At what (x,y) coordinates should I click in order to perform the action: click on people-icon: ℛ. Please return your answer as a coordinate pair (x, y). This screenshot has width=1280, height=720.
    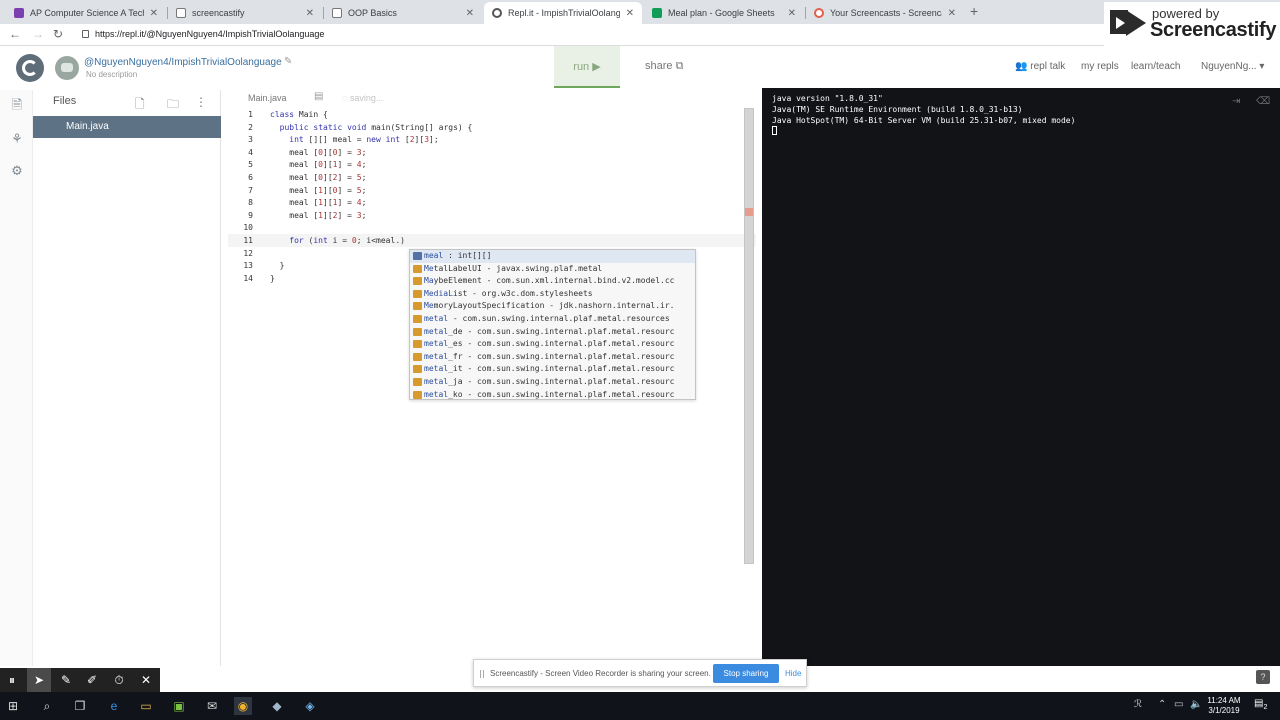
    Looking at the image, I should click on (1138, 704).